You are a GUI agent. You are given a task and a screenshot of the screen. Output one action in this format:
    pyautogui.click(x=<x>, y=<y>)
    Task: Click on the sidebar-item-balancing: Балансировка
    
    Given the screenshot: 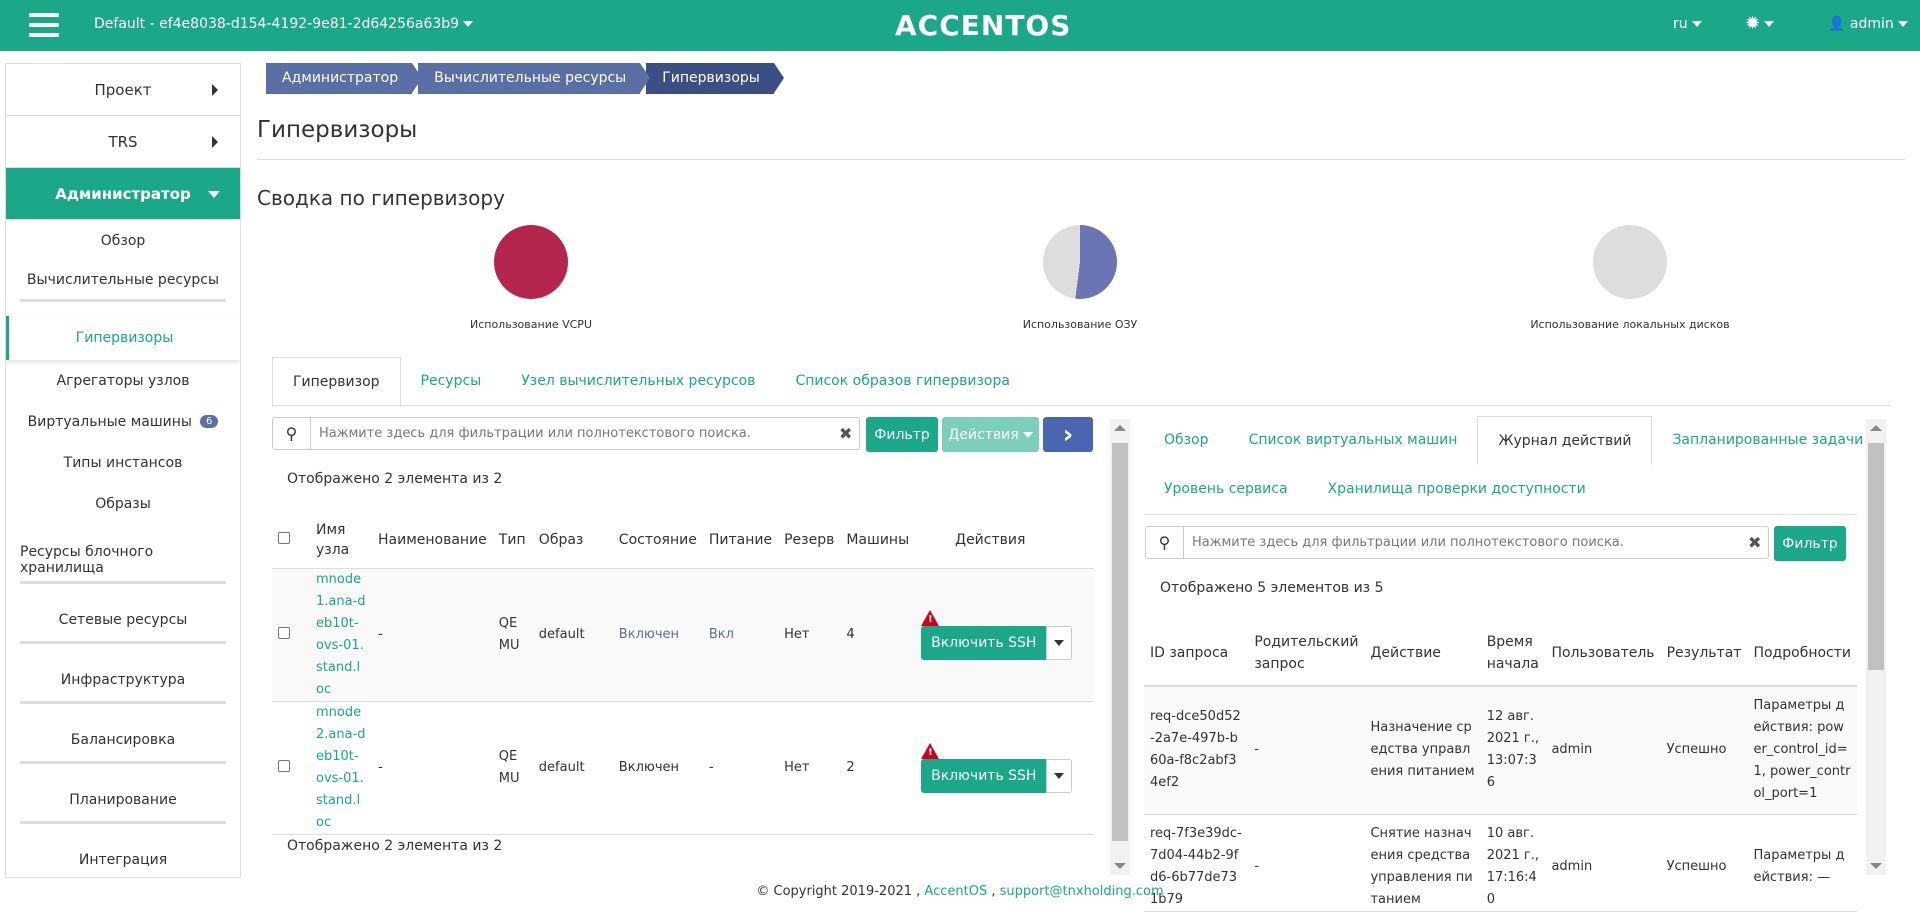 What is the action you would take?
    pyautogui.click(x=123, y=734)
    